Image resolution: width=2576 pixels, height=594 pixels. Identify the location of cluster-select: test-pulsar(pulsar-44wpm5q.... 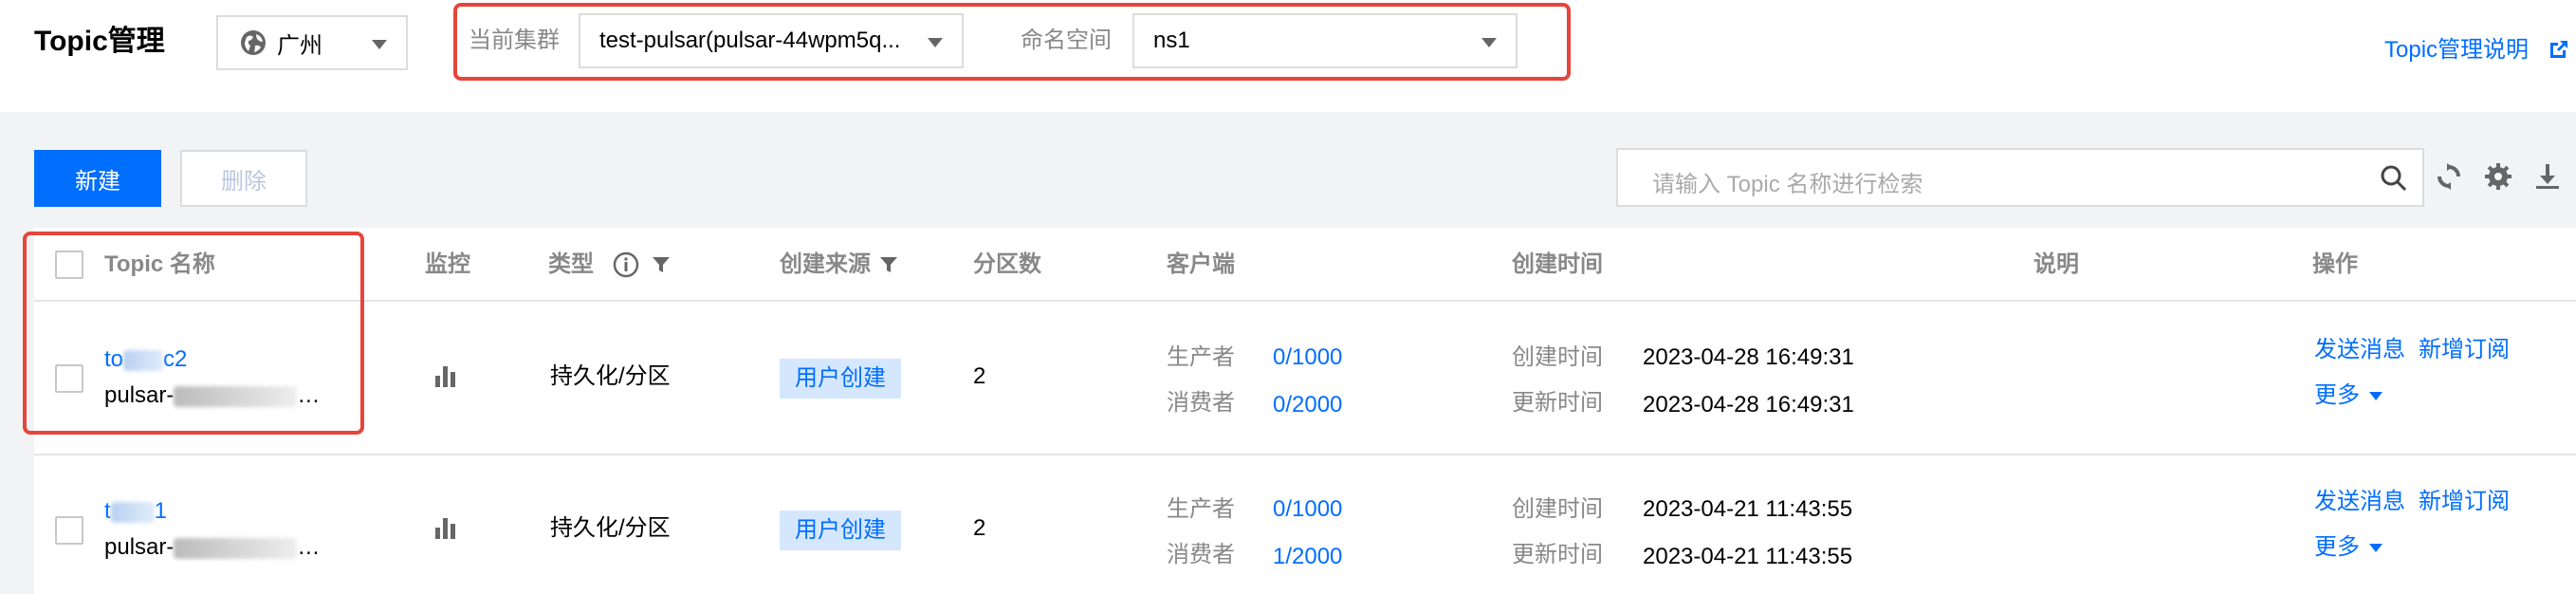
(771, 40).